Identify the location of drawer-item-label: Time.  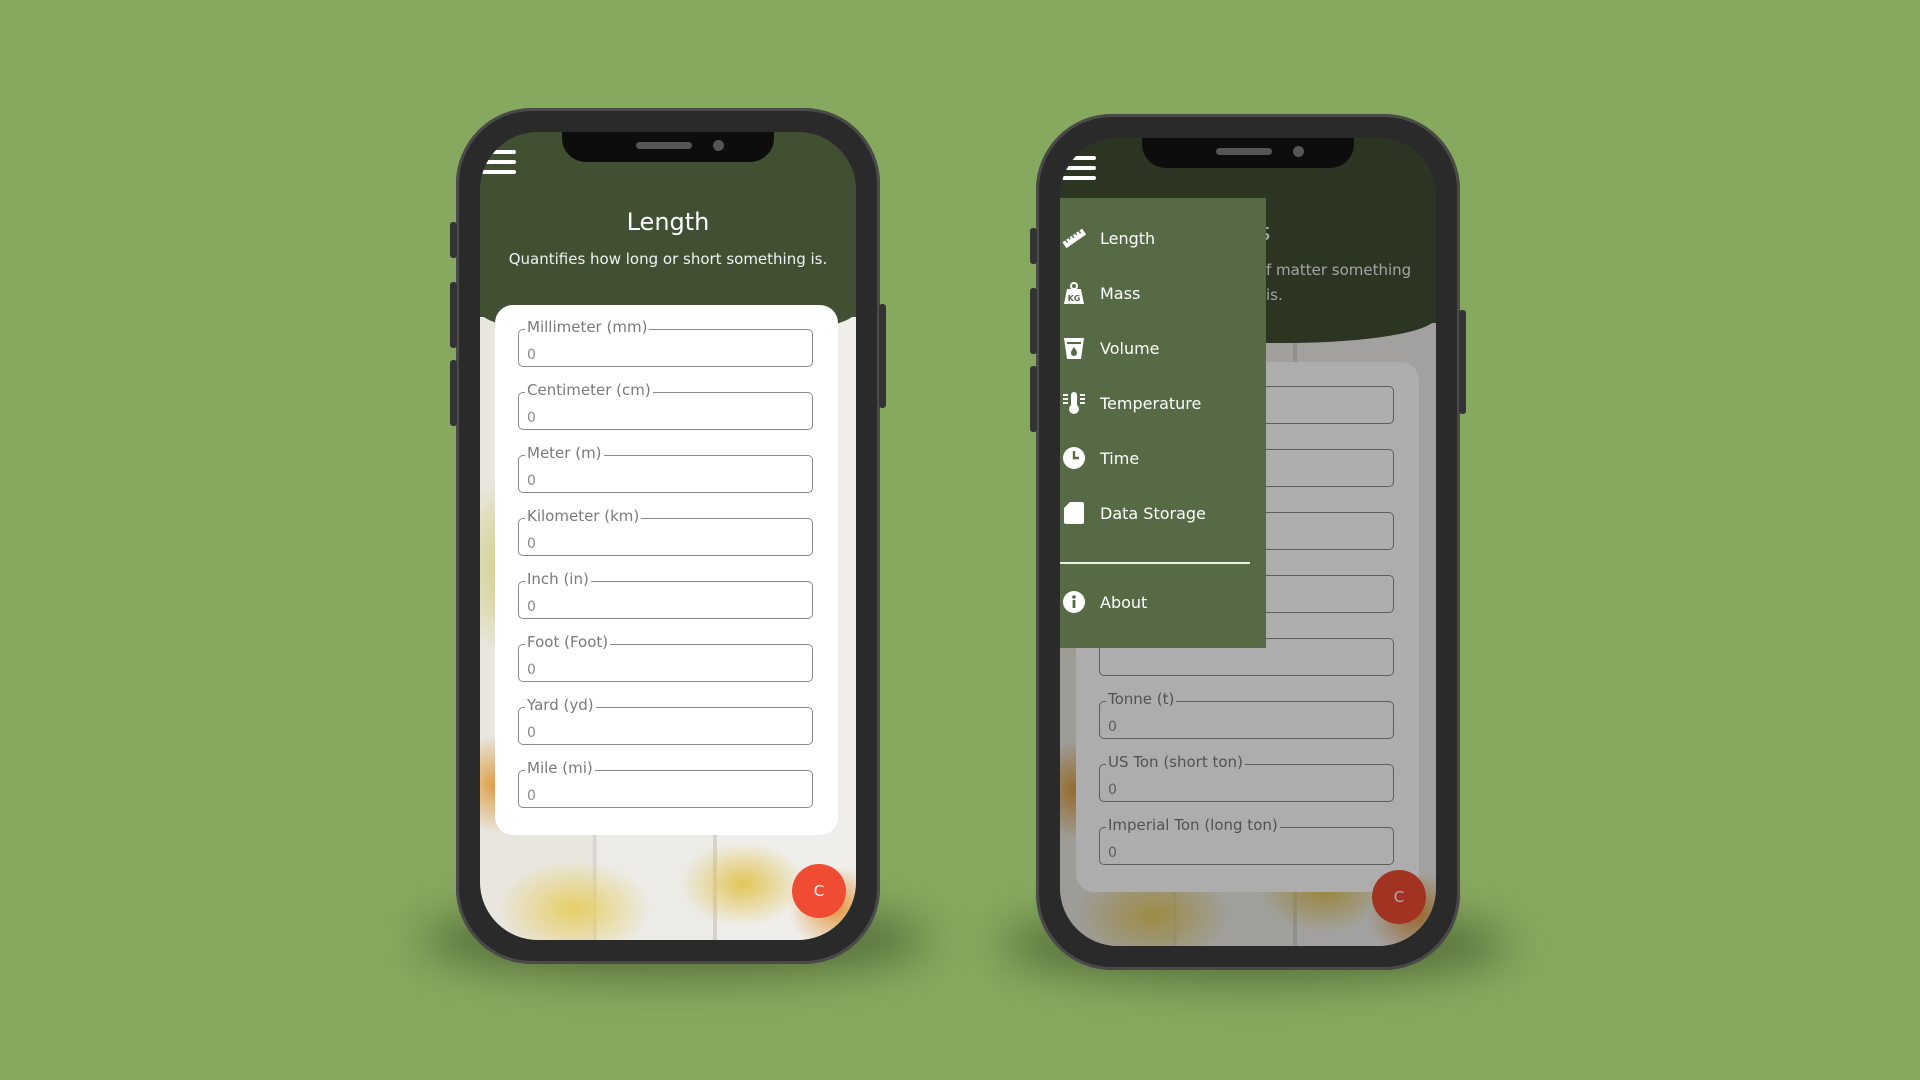
(1120, 458).